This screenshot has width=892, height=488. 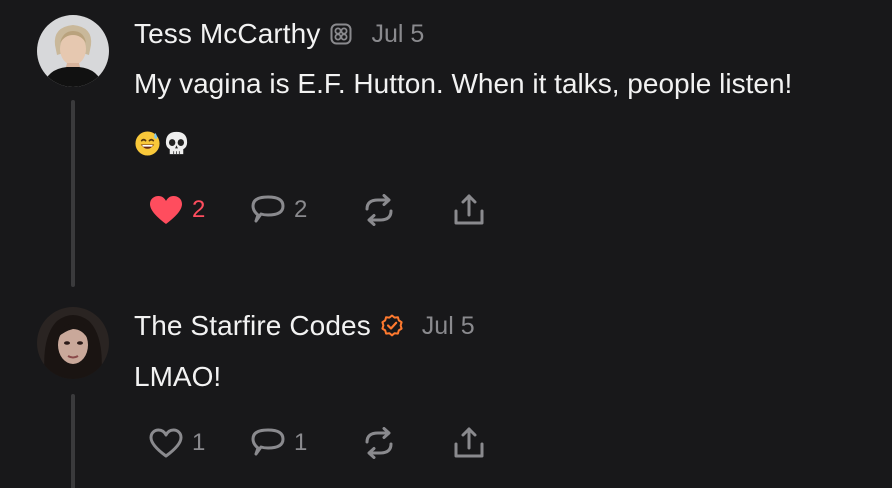 I want to click on post-text: LMAO!, so click(x=178, y=376).